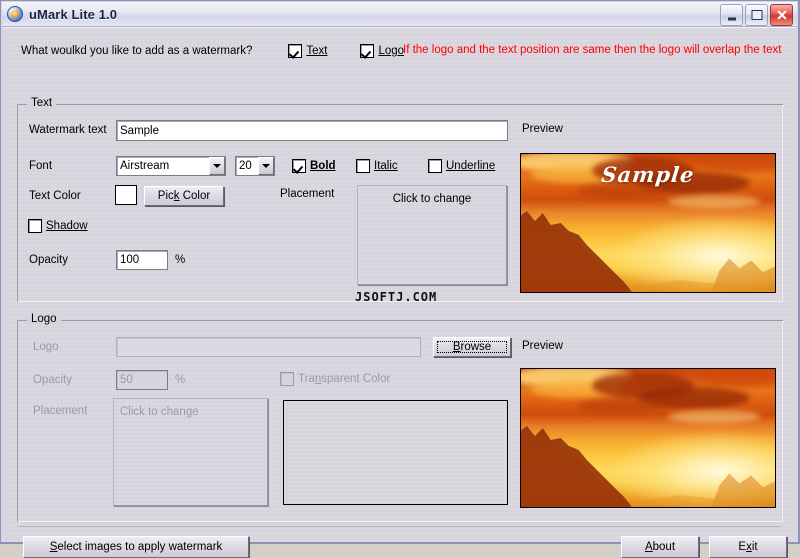 The image size is (800, 558). I want to click on logo-checkbox-box, so click(367, 51).